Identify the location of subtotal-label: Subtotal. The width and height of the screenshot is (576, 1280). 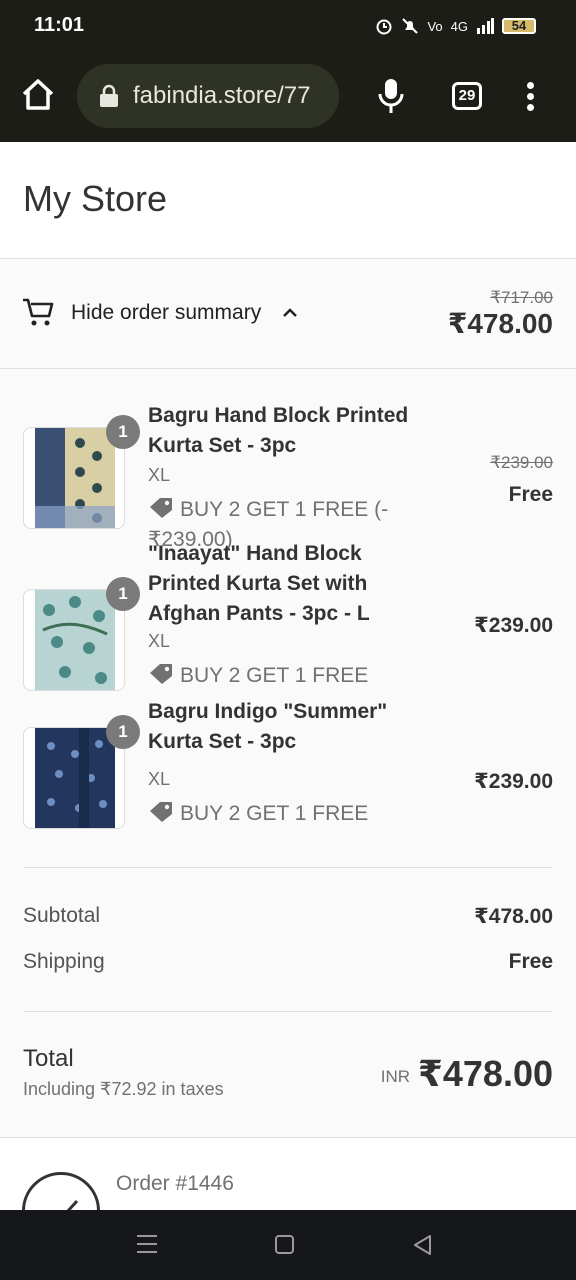
(62, 915).